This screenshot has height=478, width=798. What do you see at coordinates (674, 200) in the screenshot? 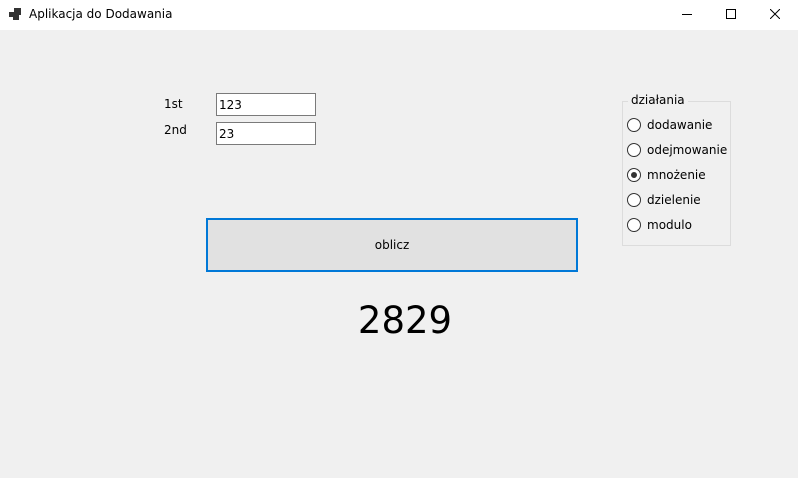
I see `radio-label: dzielenie` at bounding box center [674, 200].